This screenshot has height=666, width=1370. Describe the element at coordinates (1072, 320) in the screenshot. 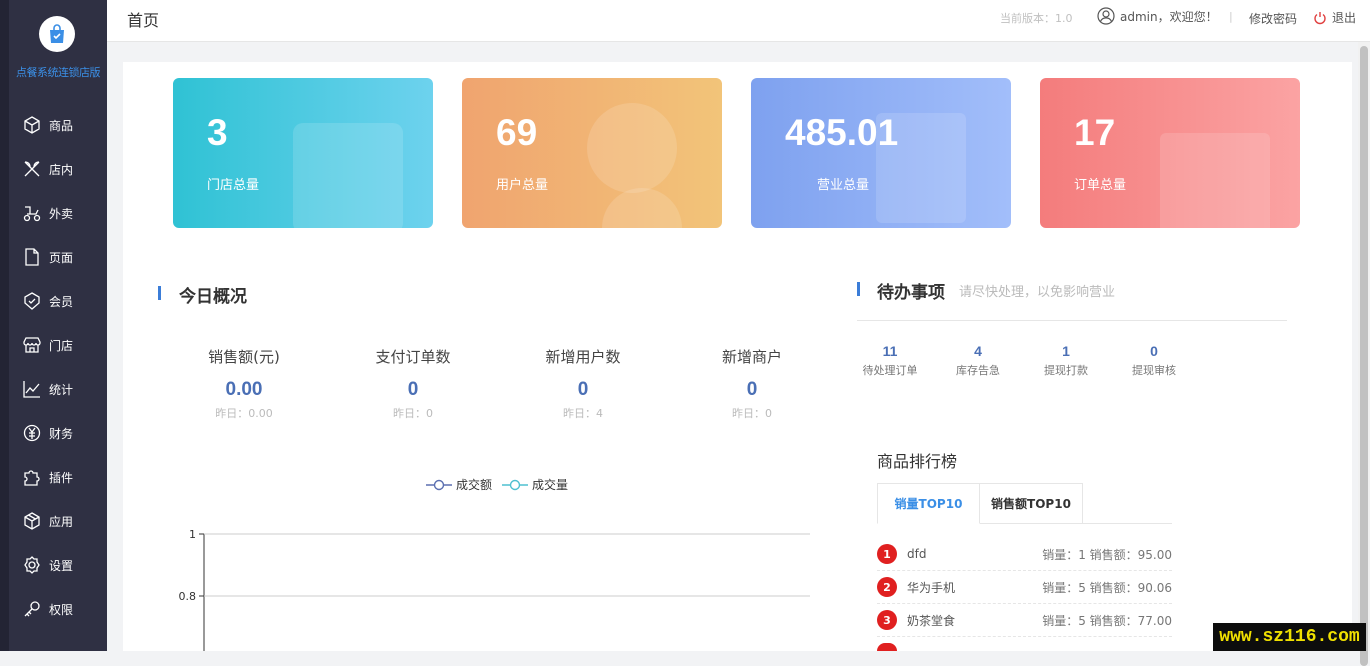

I see `todo-divider` at that location.